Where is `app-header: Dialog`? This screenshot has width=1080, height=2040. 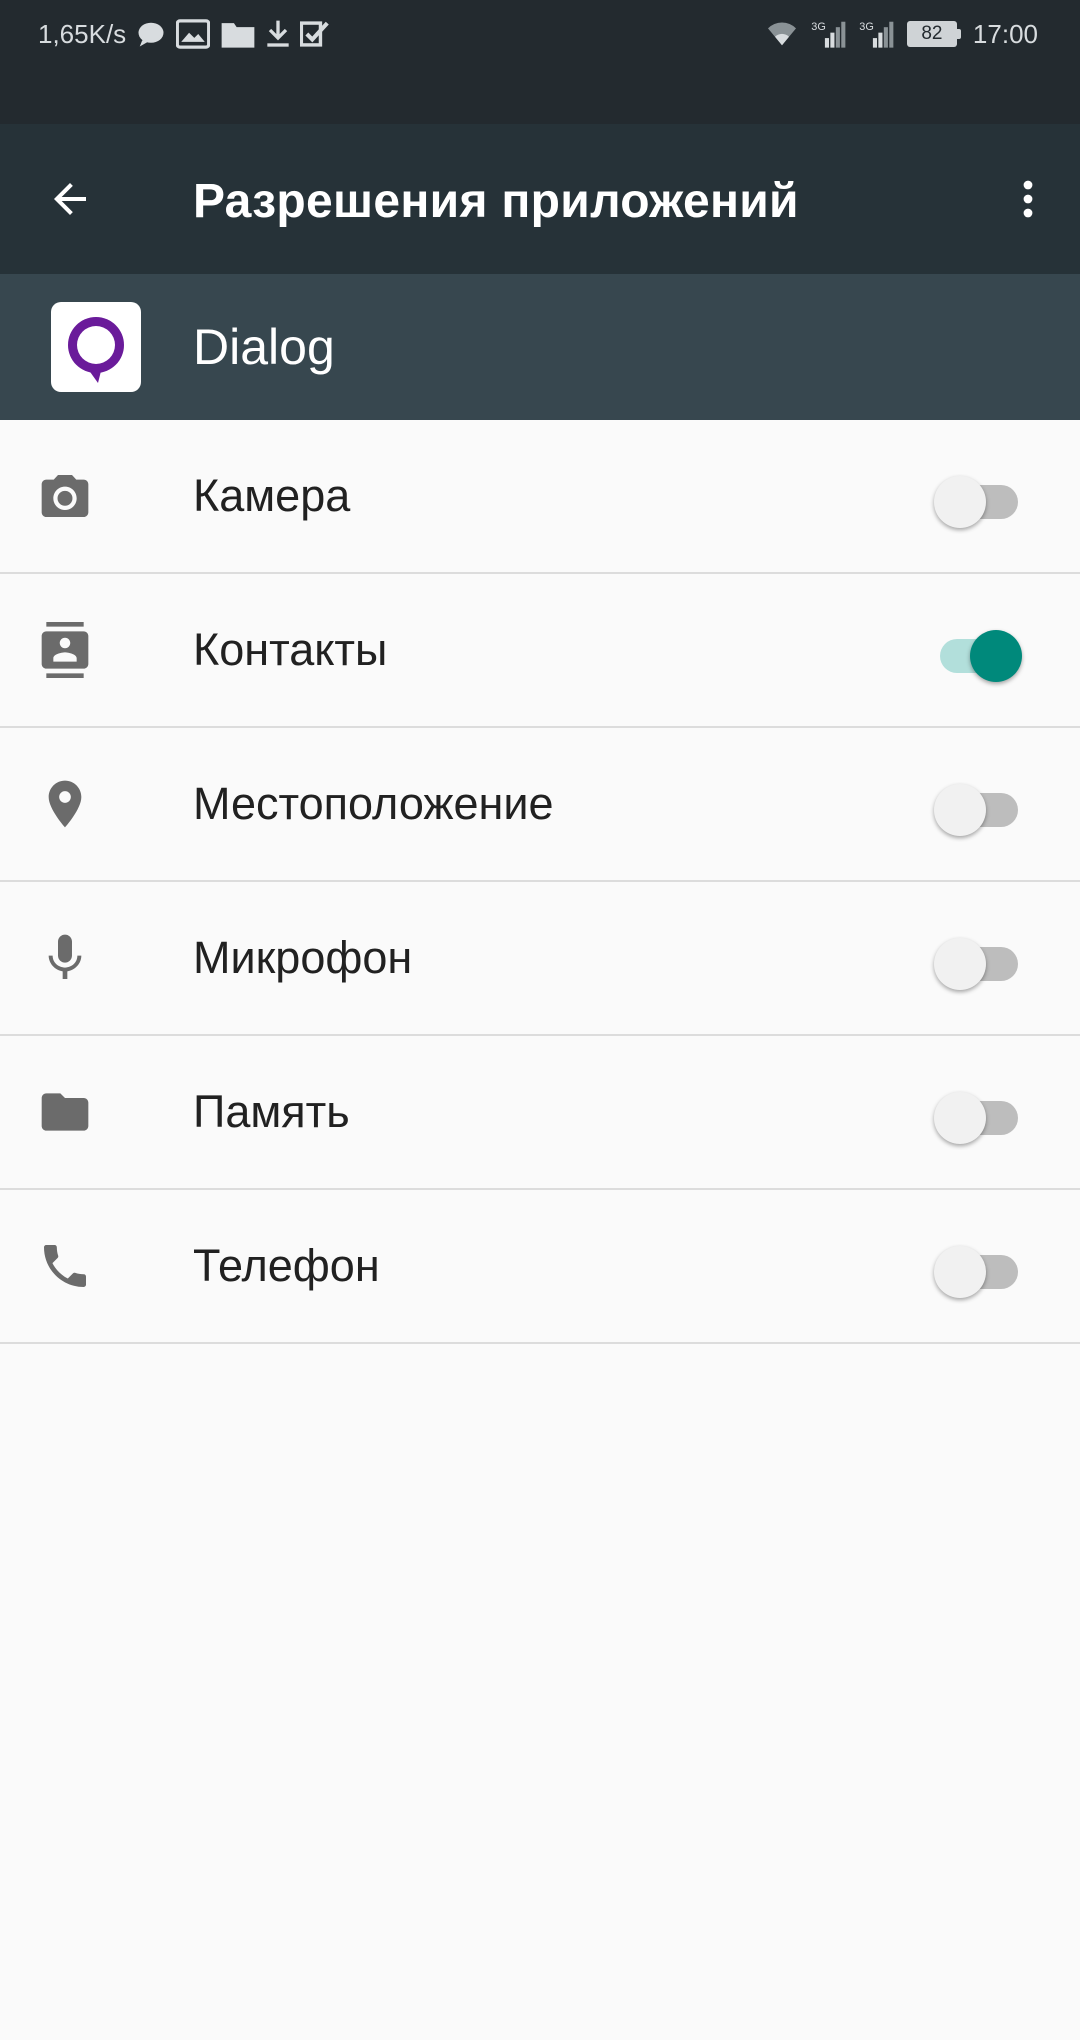
app-header: Dialog is located at coordinates (540, 347).